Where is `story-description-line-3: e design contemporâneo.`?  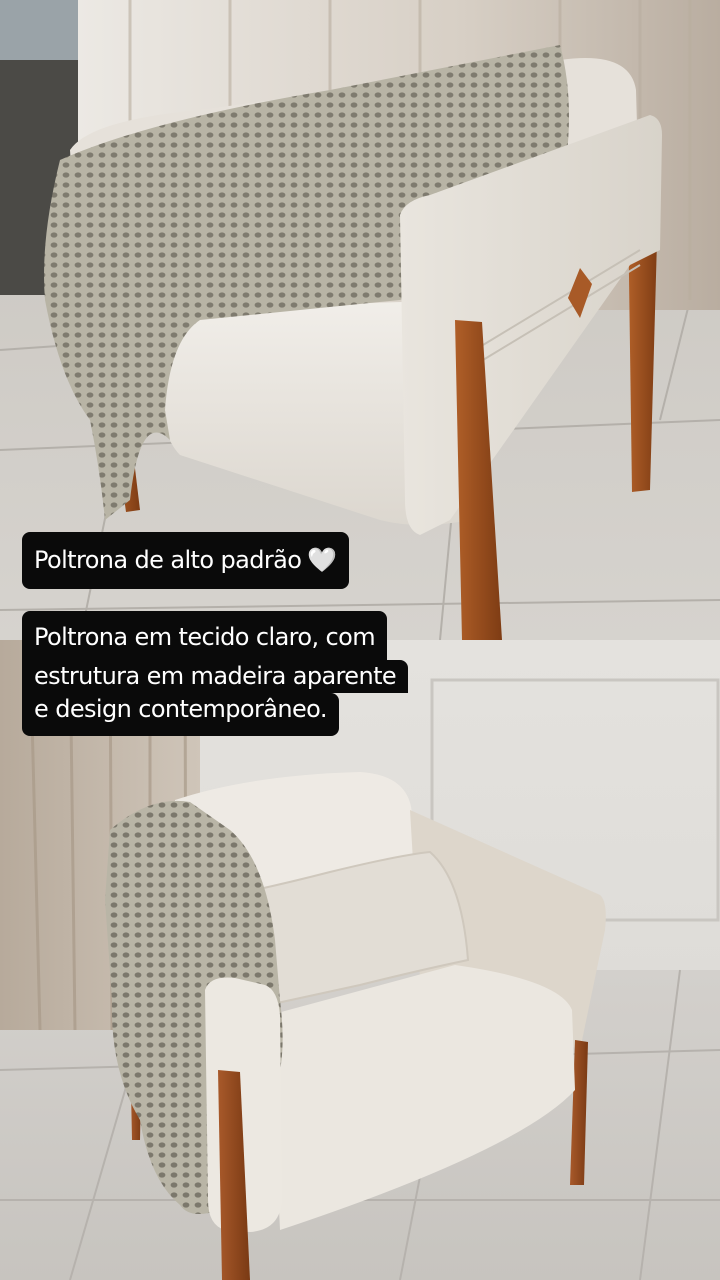 story-description-line-3: e design contemporâneo. is located at coordinates (180, 714).